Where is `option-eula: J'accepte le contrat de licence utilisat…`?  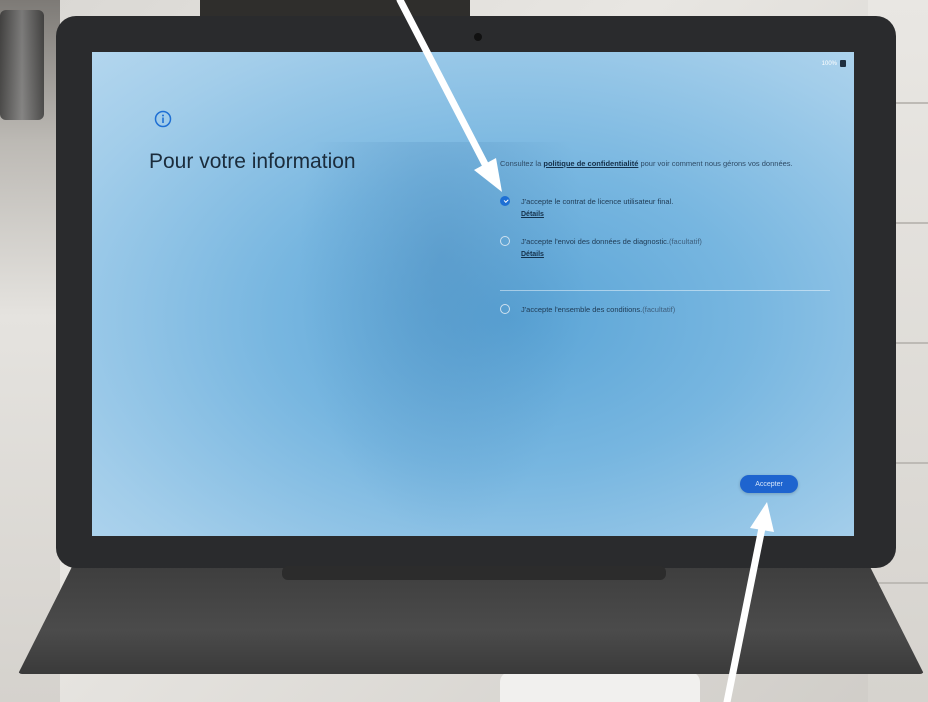 option-eula: J'accepte le contrat de licence utilisat… is located at coordinates (587, 201).